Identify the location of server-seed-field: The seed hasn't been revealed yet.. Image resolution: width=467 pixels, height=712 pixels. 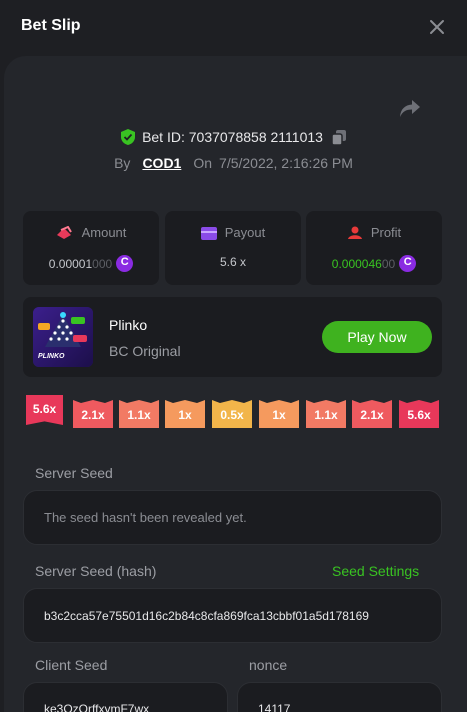
(232, 517).